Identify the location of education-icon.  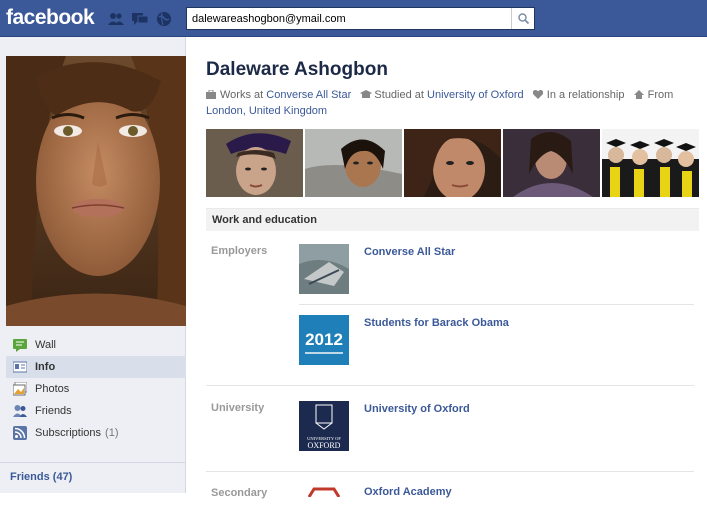
(366, 93).